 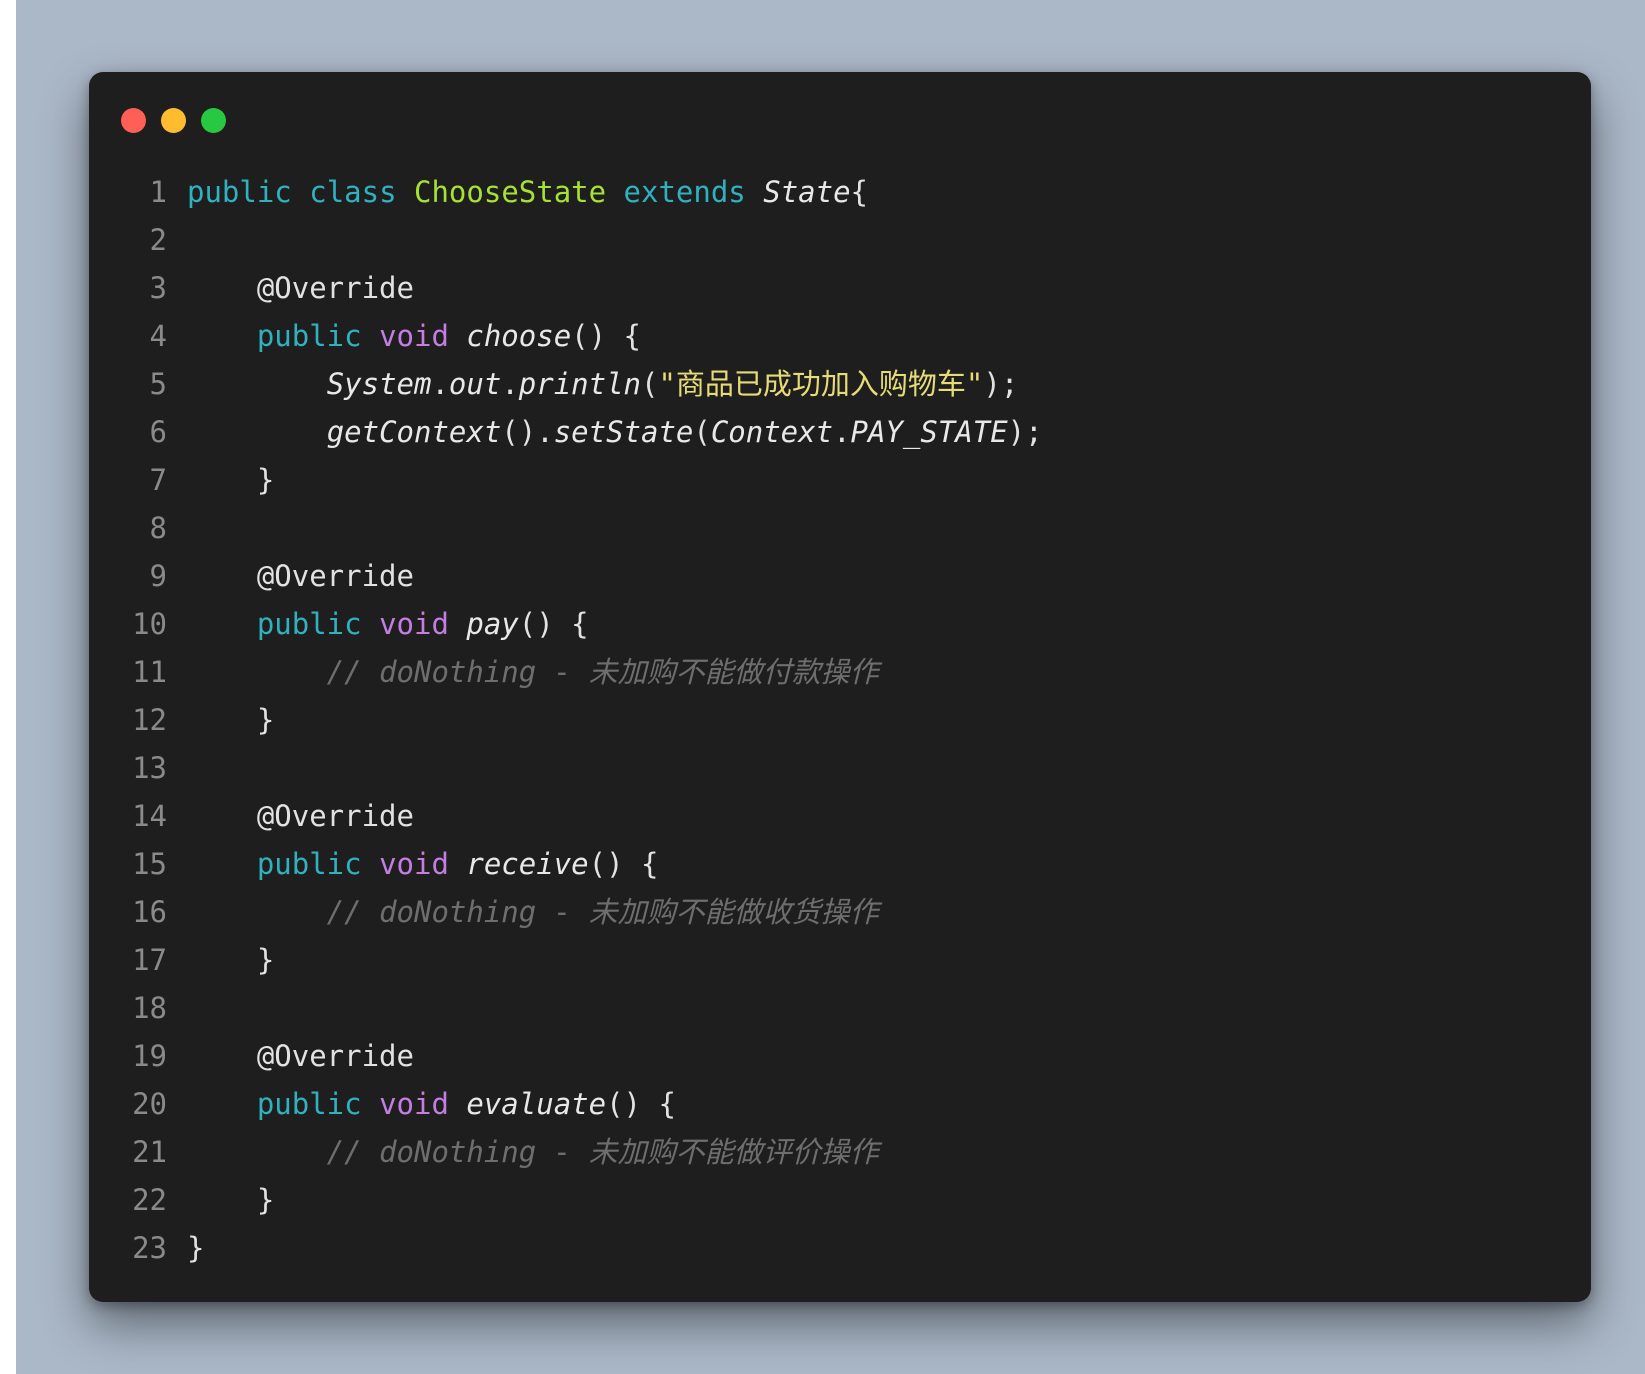 What do you see at coordinates (602, 1152) in the screenshot?
I see `code-token: // doNothing - 未加购不能做评价操作` at bounding box center [602, 1152].